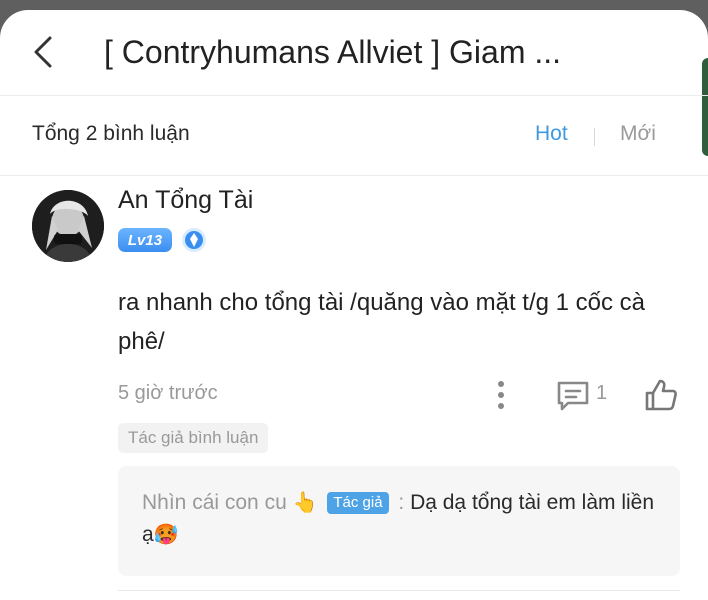 The image size is (708, 600). What do you see at coordinates (305, 503) in the screenshot?
I see `reply-name-emoji: 👆` at bounding box center [305, 503].